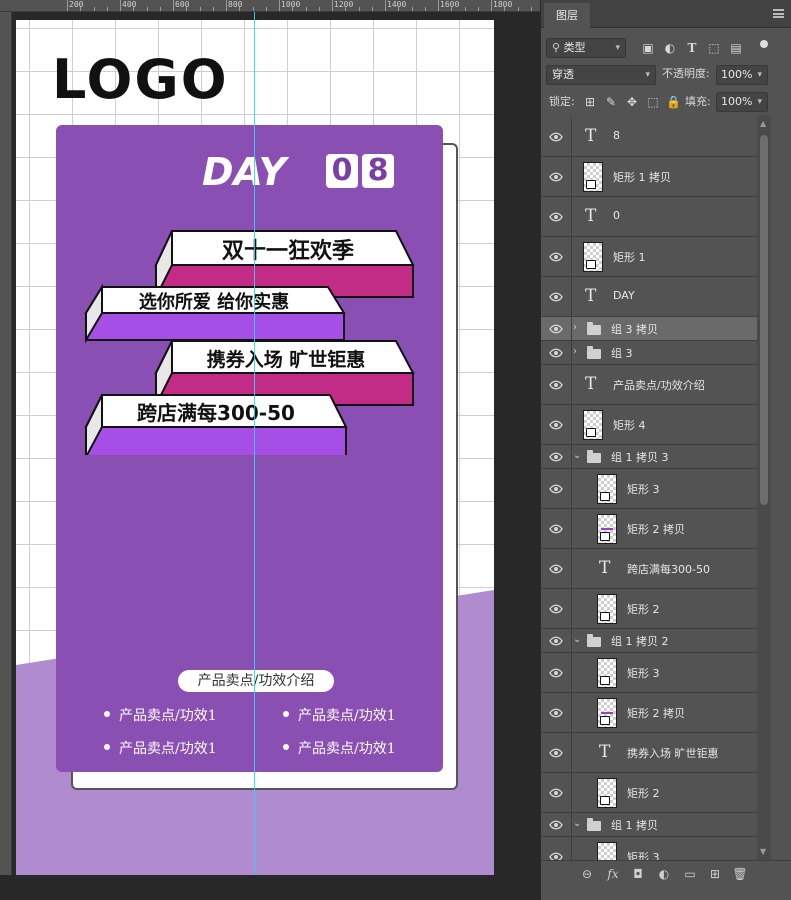 The height and width of the screenshot is (900, 791). What do you see at coordinates (736, 48) in the screenshot?
I see `smart-object-filter-icon: ▤` at bounding box center [736, 48].